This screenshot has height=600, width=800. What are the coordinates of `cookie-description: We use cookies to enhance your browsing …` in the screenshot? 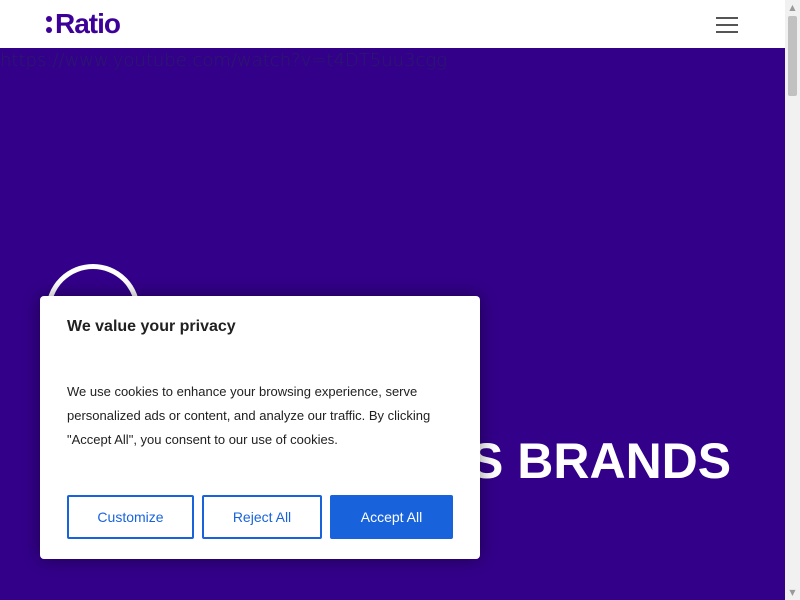 It's located at (249, 415).